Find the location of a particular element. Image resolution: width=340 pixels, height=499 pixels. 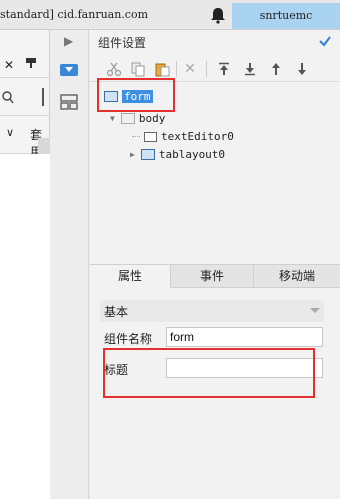

divider-icon is located at coordinates (43, 97).